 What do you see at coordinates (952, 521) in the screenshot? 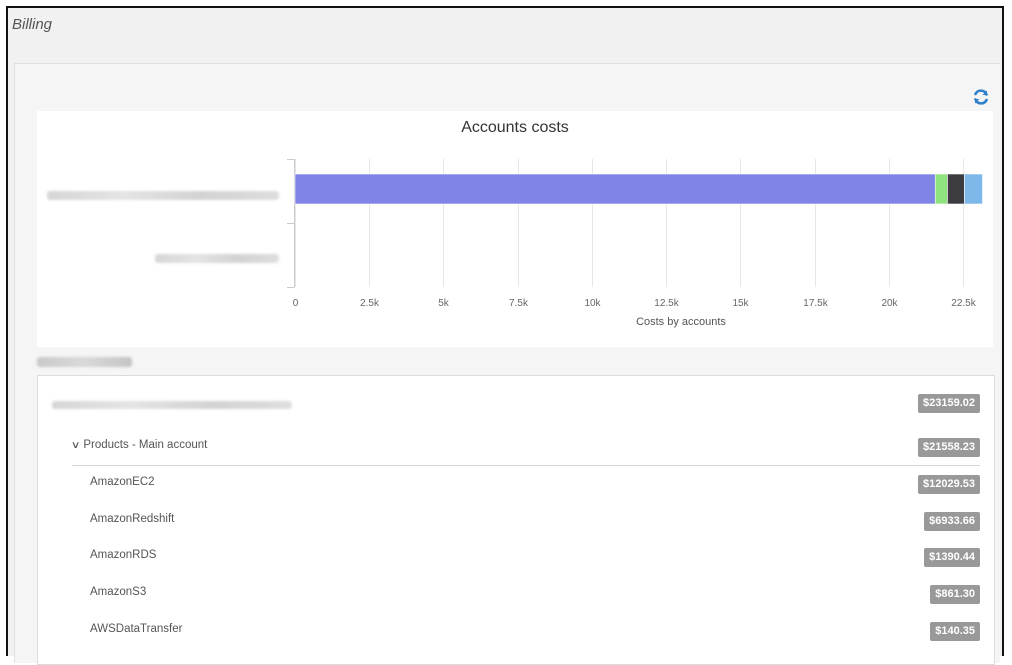
I see `item-value-badge: $6933.66` at bounding box center [952, 521].